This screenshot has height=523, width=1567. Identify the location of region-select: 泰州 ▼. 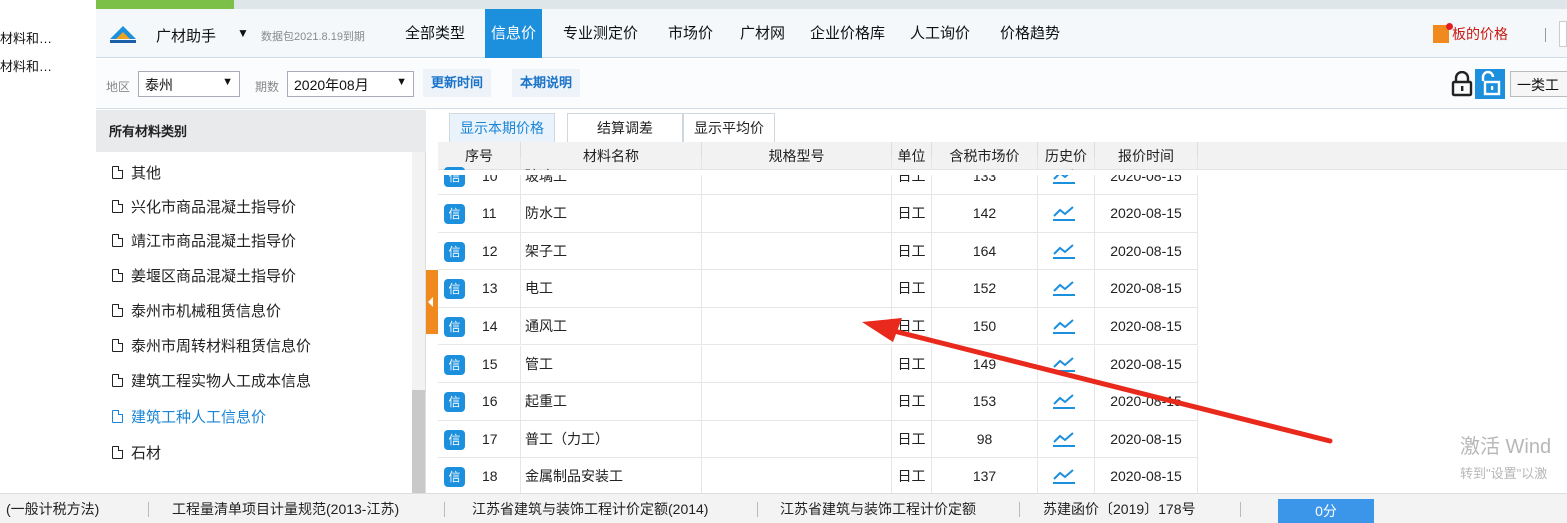
(189, 84).